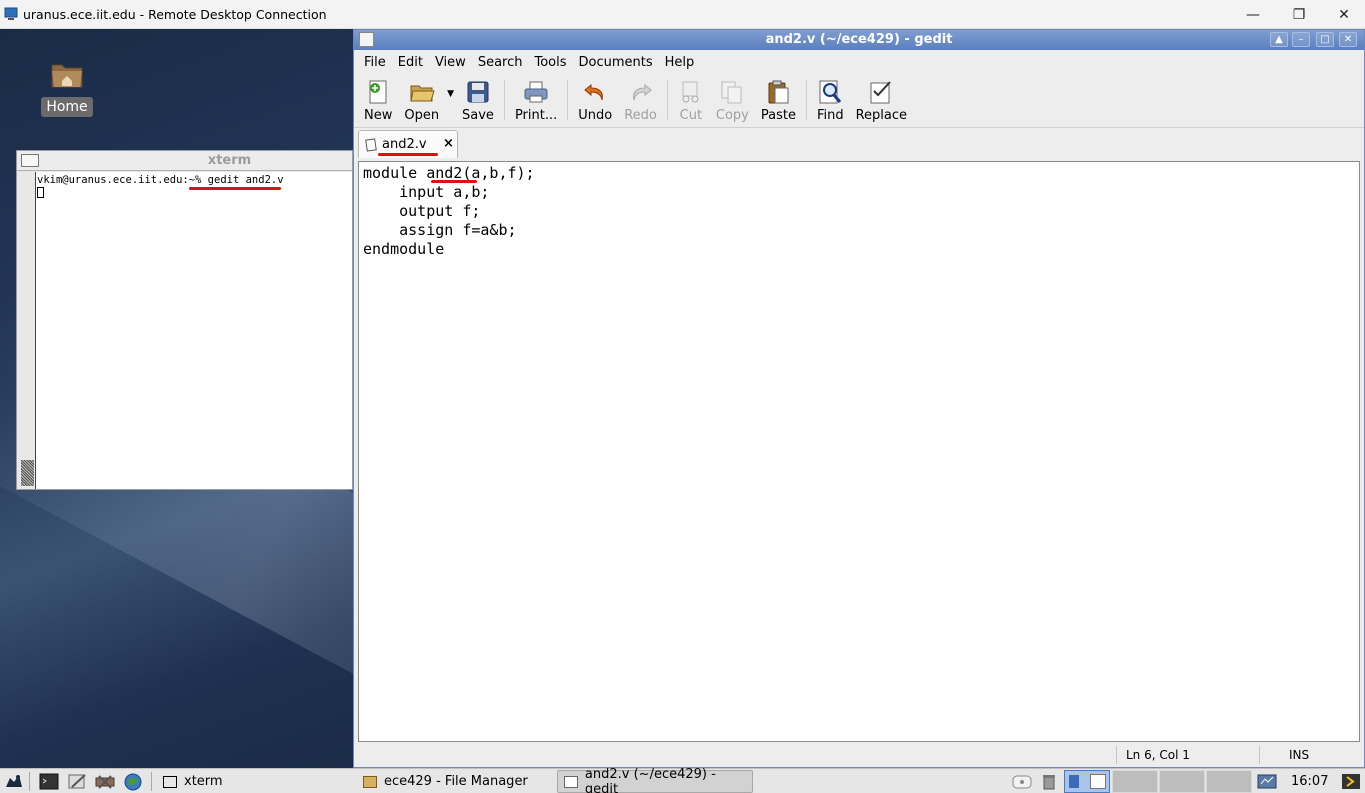  I want to click on menu-view: View, so click(450, 62).